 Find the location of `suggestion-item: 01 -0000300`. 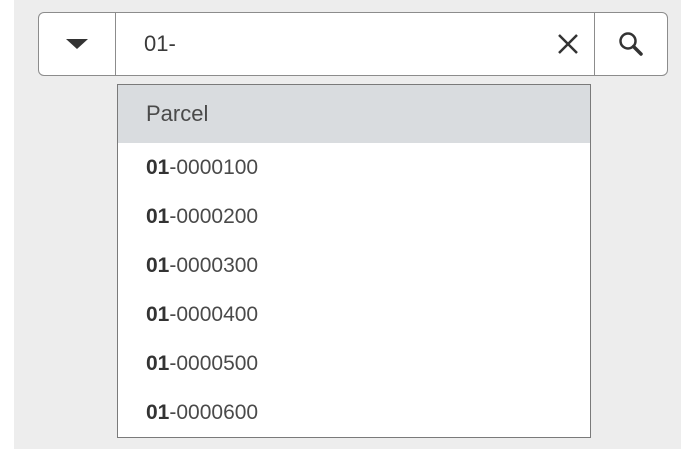

suggestion-item: 01 -0000300 is located at coordinates (354, 265).